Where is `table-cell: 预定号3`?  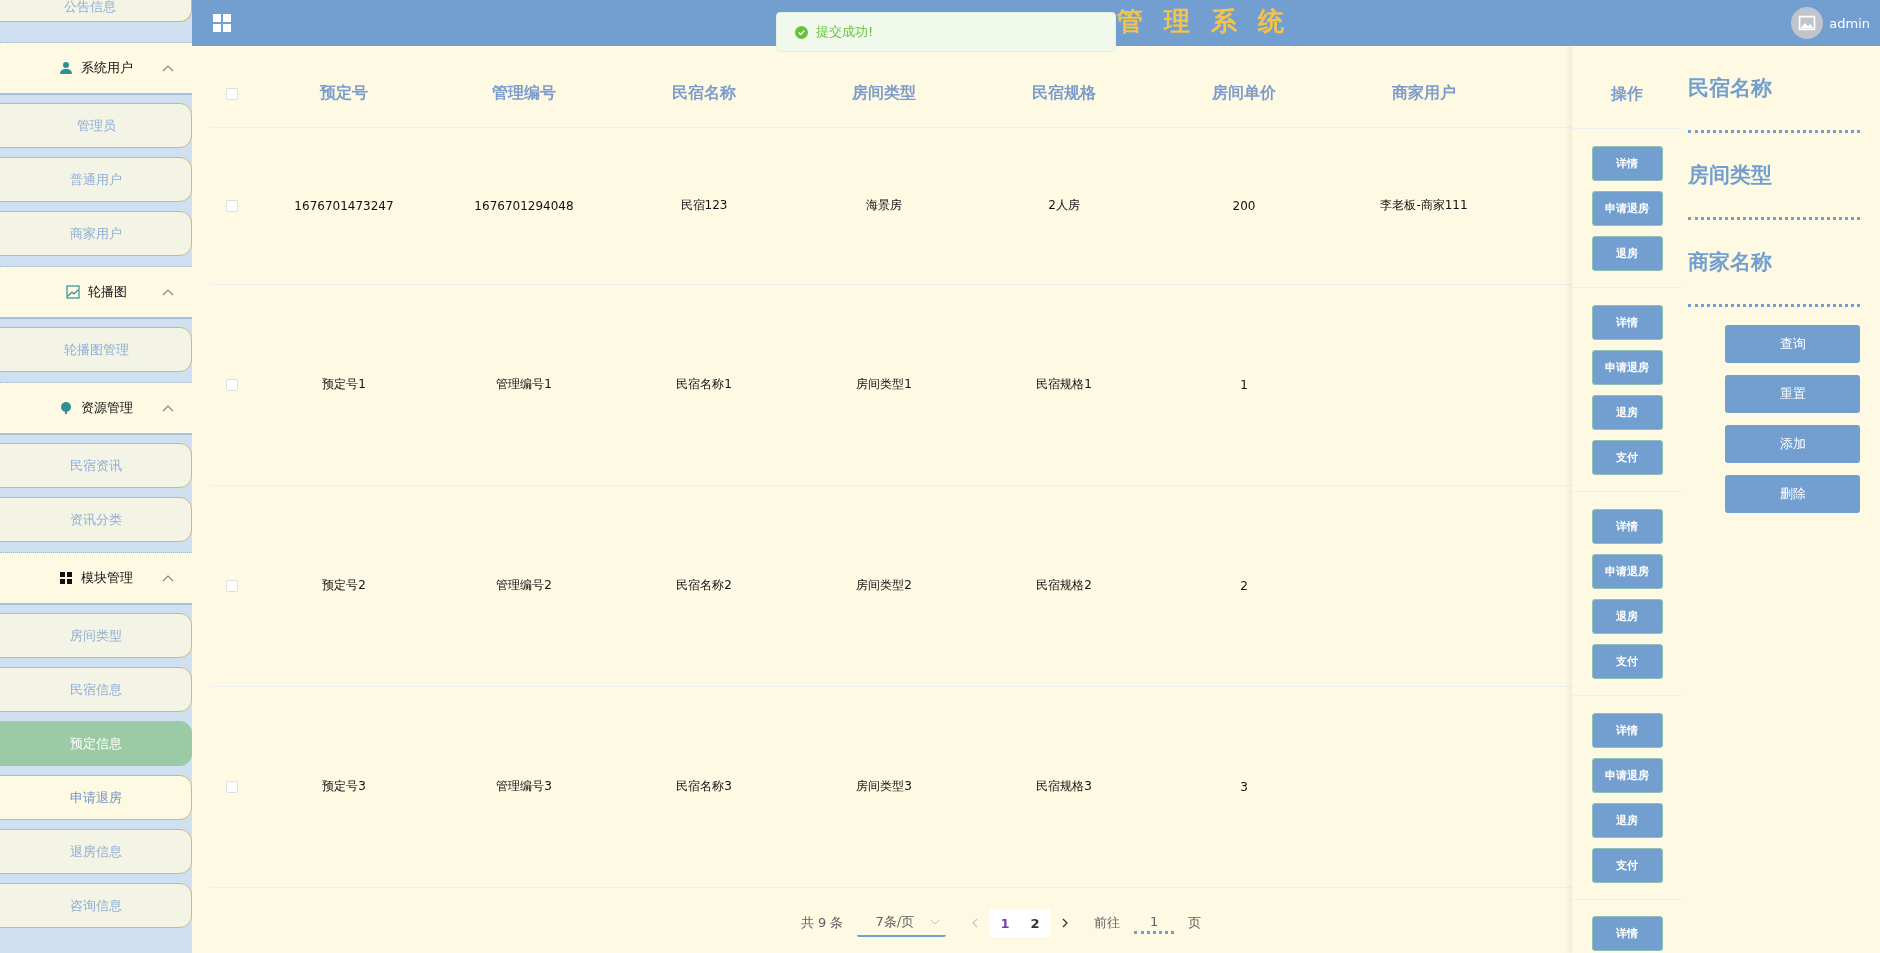
table-cell: 预定号3 is located at coordinates (344, 786).